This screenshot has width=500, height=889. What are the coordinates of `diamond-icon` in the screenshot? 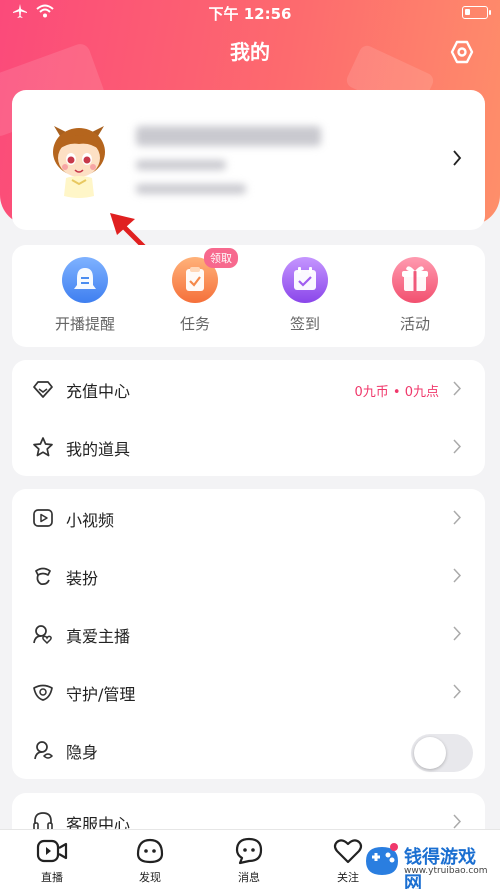 It's located at (43, 389).